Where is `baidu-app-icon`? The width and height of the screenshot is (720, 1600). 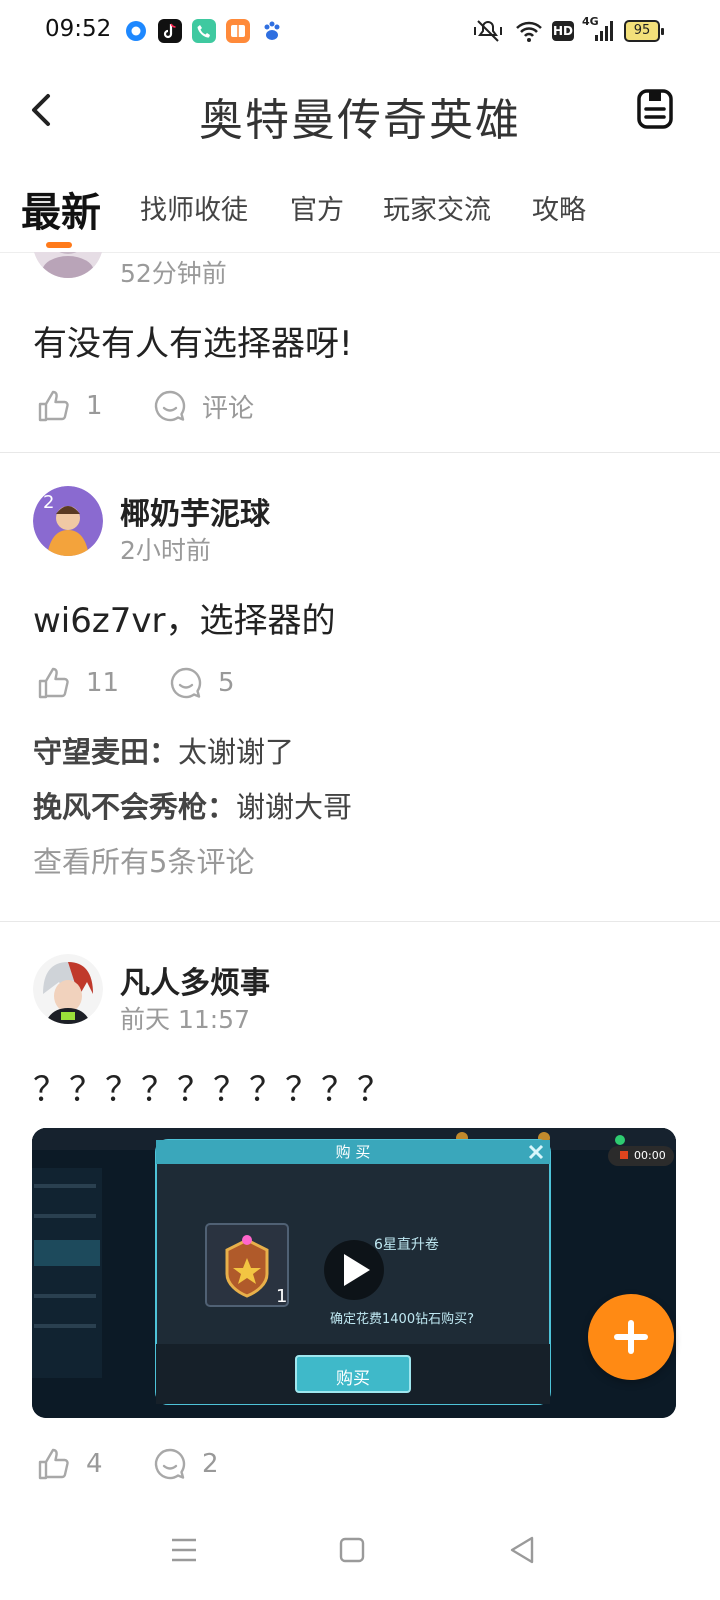
baidu-app-icon is located at coordinates (272, 31).